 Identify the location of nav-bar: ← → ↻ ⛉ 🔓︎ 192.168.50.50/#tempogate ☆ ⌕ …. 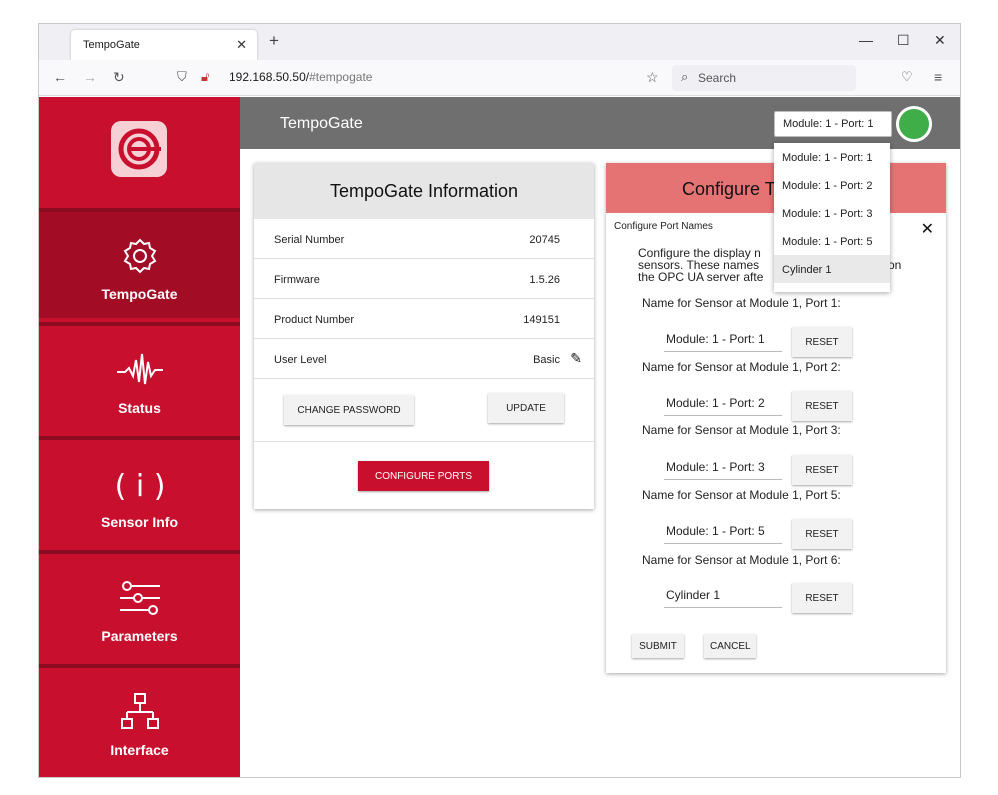
(499, 78).